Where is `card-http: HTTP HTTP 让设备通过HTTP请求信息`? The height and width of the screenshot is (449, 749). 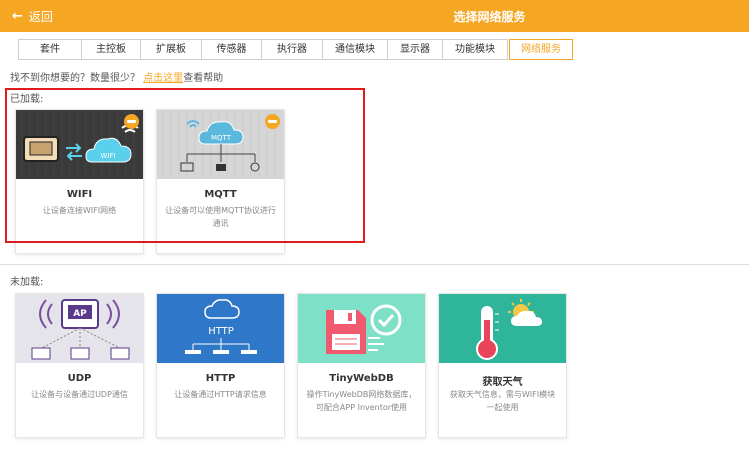
card-http: HTTP HTTP 让设备通过HTTP请求信息 is located at coordinates (220, 365).